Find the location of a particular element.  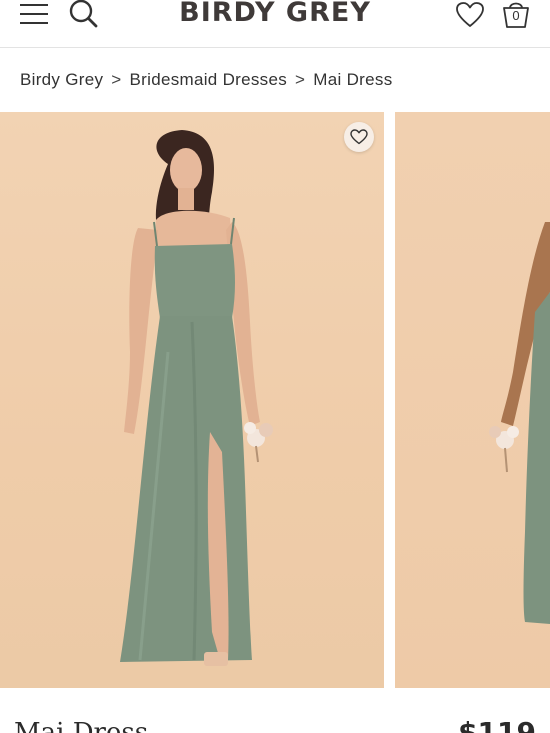

breadcrumb-item-bridesmaid-dresses: Bridesmaid Dresses is located at coordinates (209, 79).